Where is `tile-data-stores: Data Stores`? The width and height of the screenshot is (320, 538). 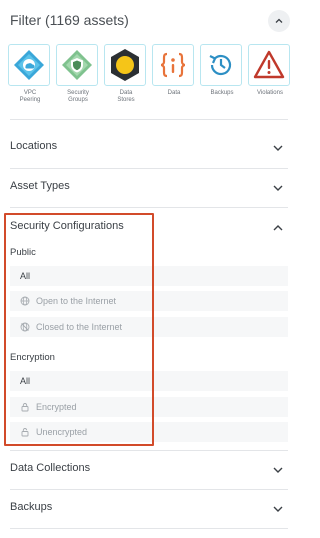
tile-data-stores: Data Stores is located at coordinates (127, 74).